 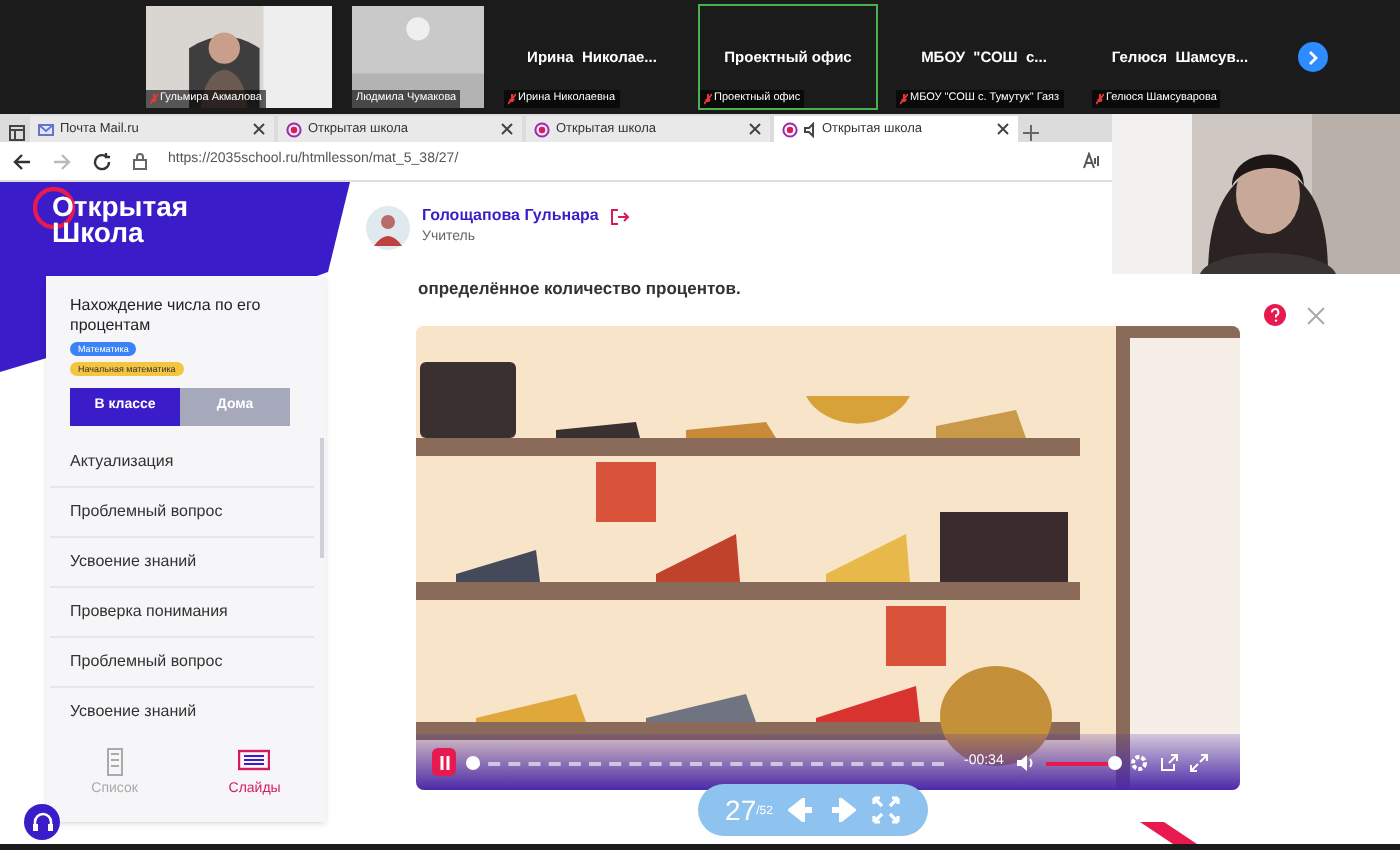 I want to click on pause-icon, so click(x=444, y=762).